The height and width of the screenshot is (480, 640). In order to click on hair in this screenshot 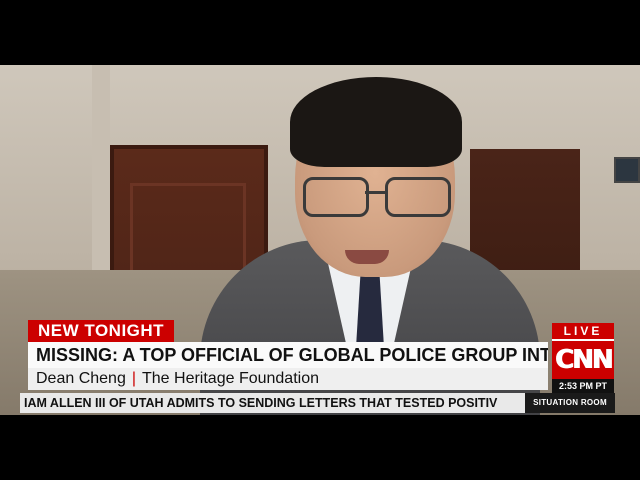, I will do `click(376, 122)`.